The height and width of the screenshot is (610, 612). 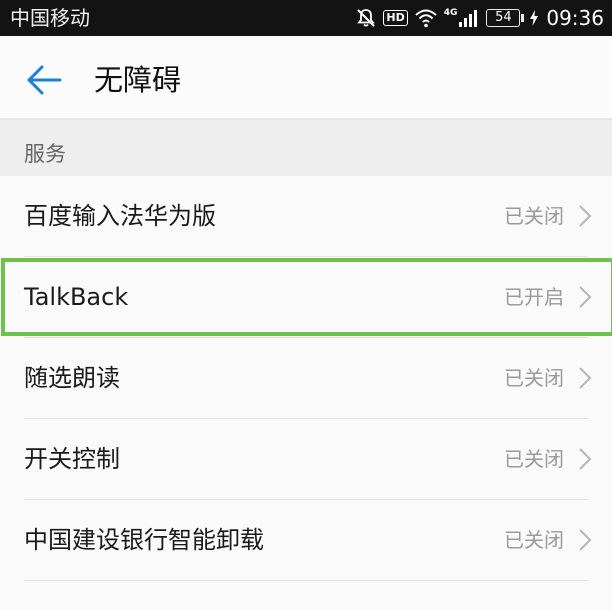 I want to click on list-item-status: 已开启, so click(x=534, y=297).